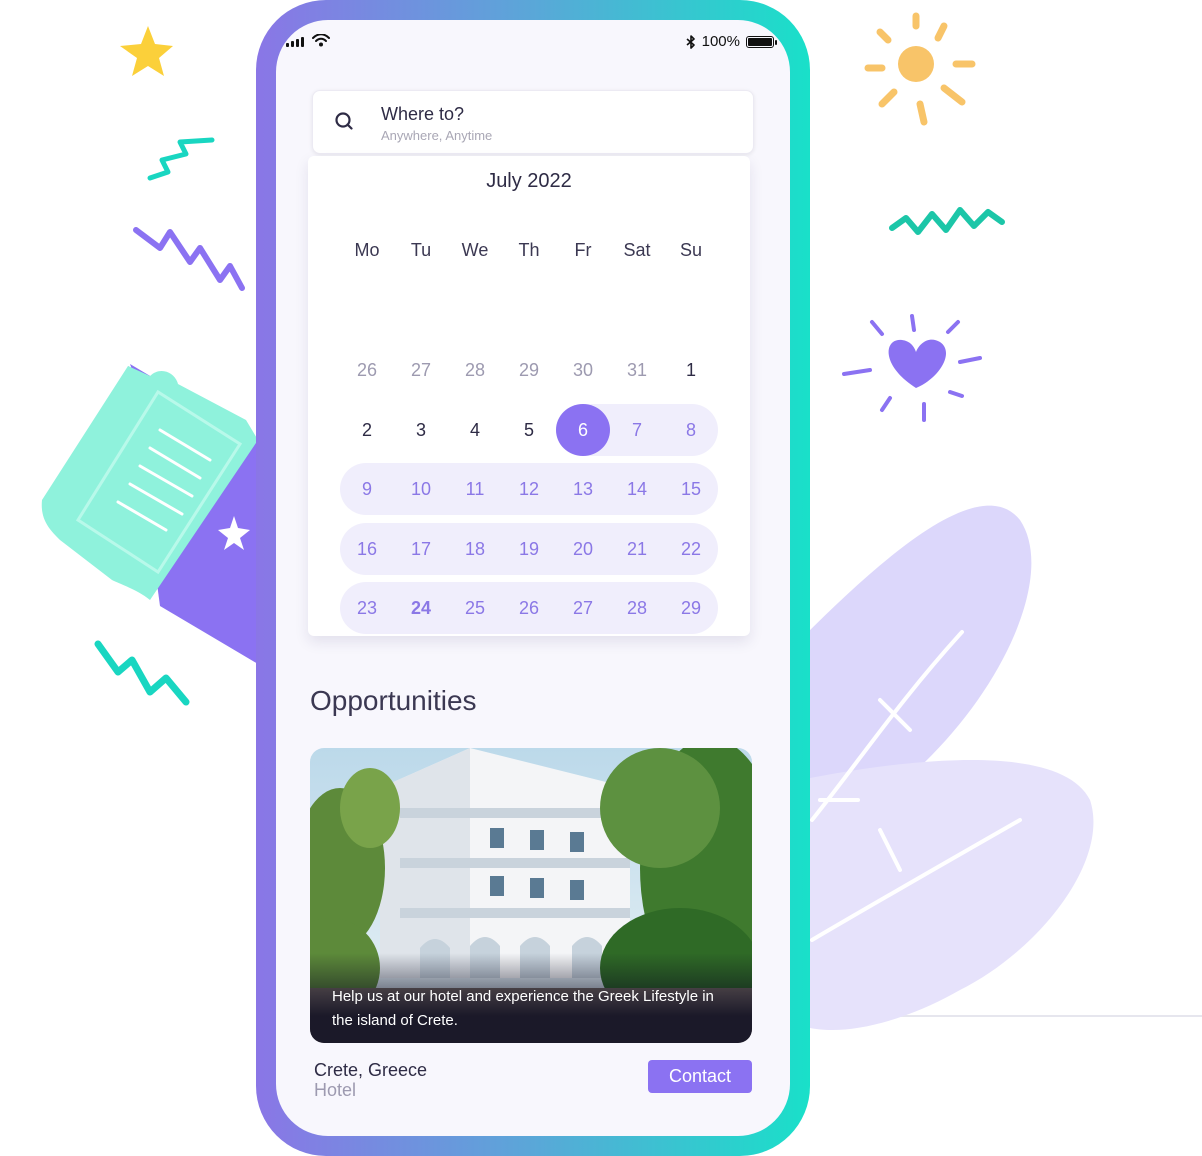 The width and height of the screenshot is (1202, 1156). I want to click on star-icon, so click(146, 51).